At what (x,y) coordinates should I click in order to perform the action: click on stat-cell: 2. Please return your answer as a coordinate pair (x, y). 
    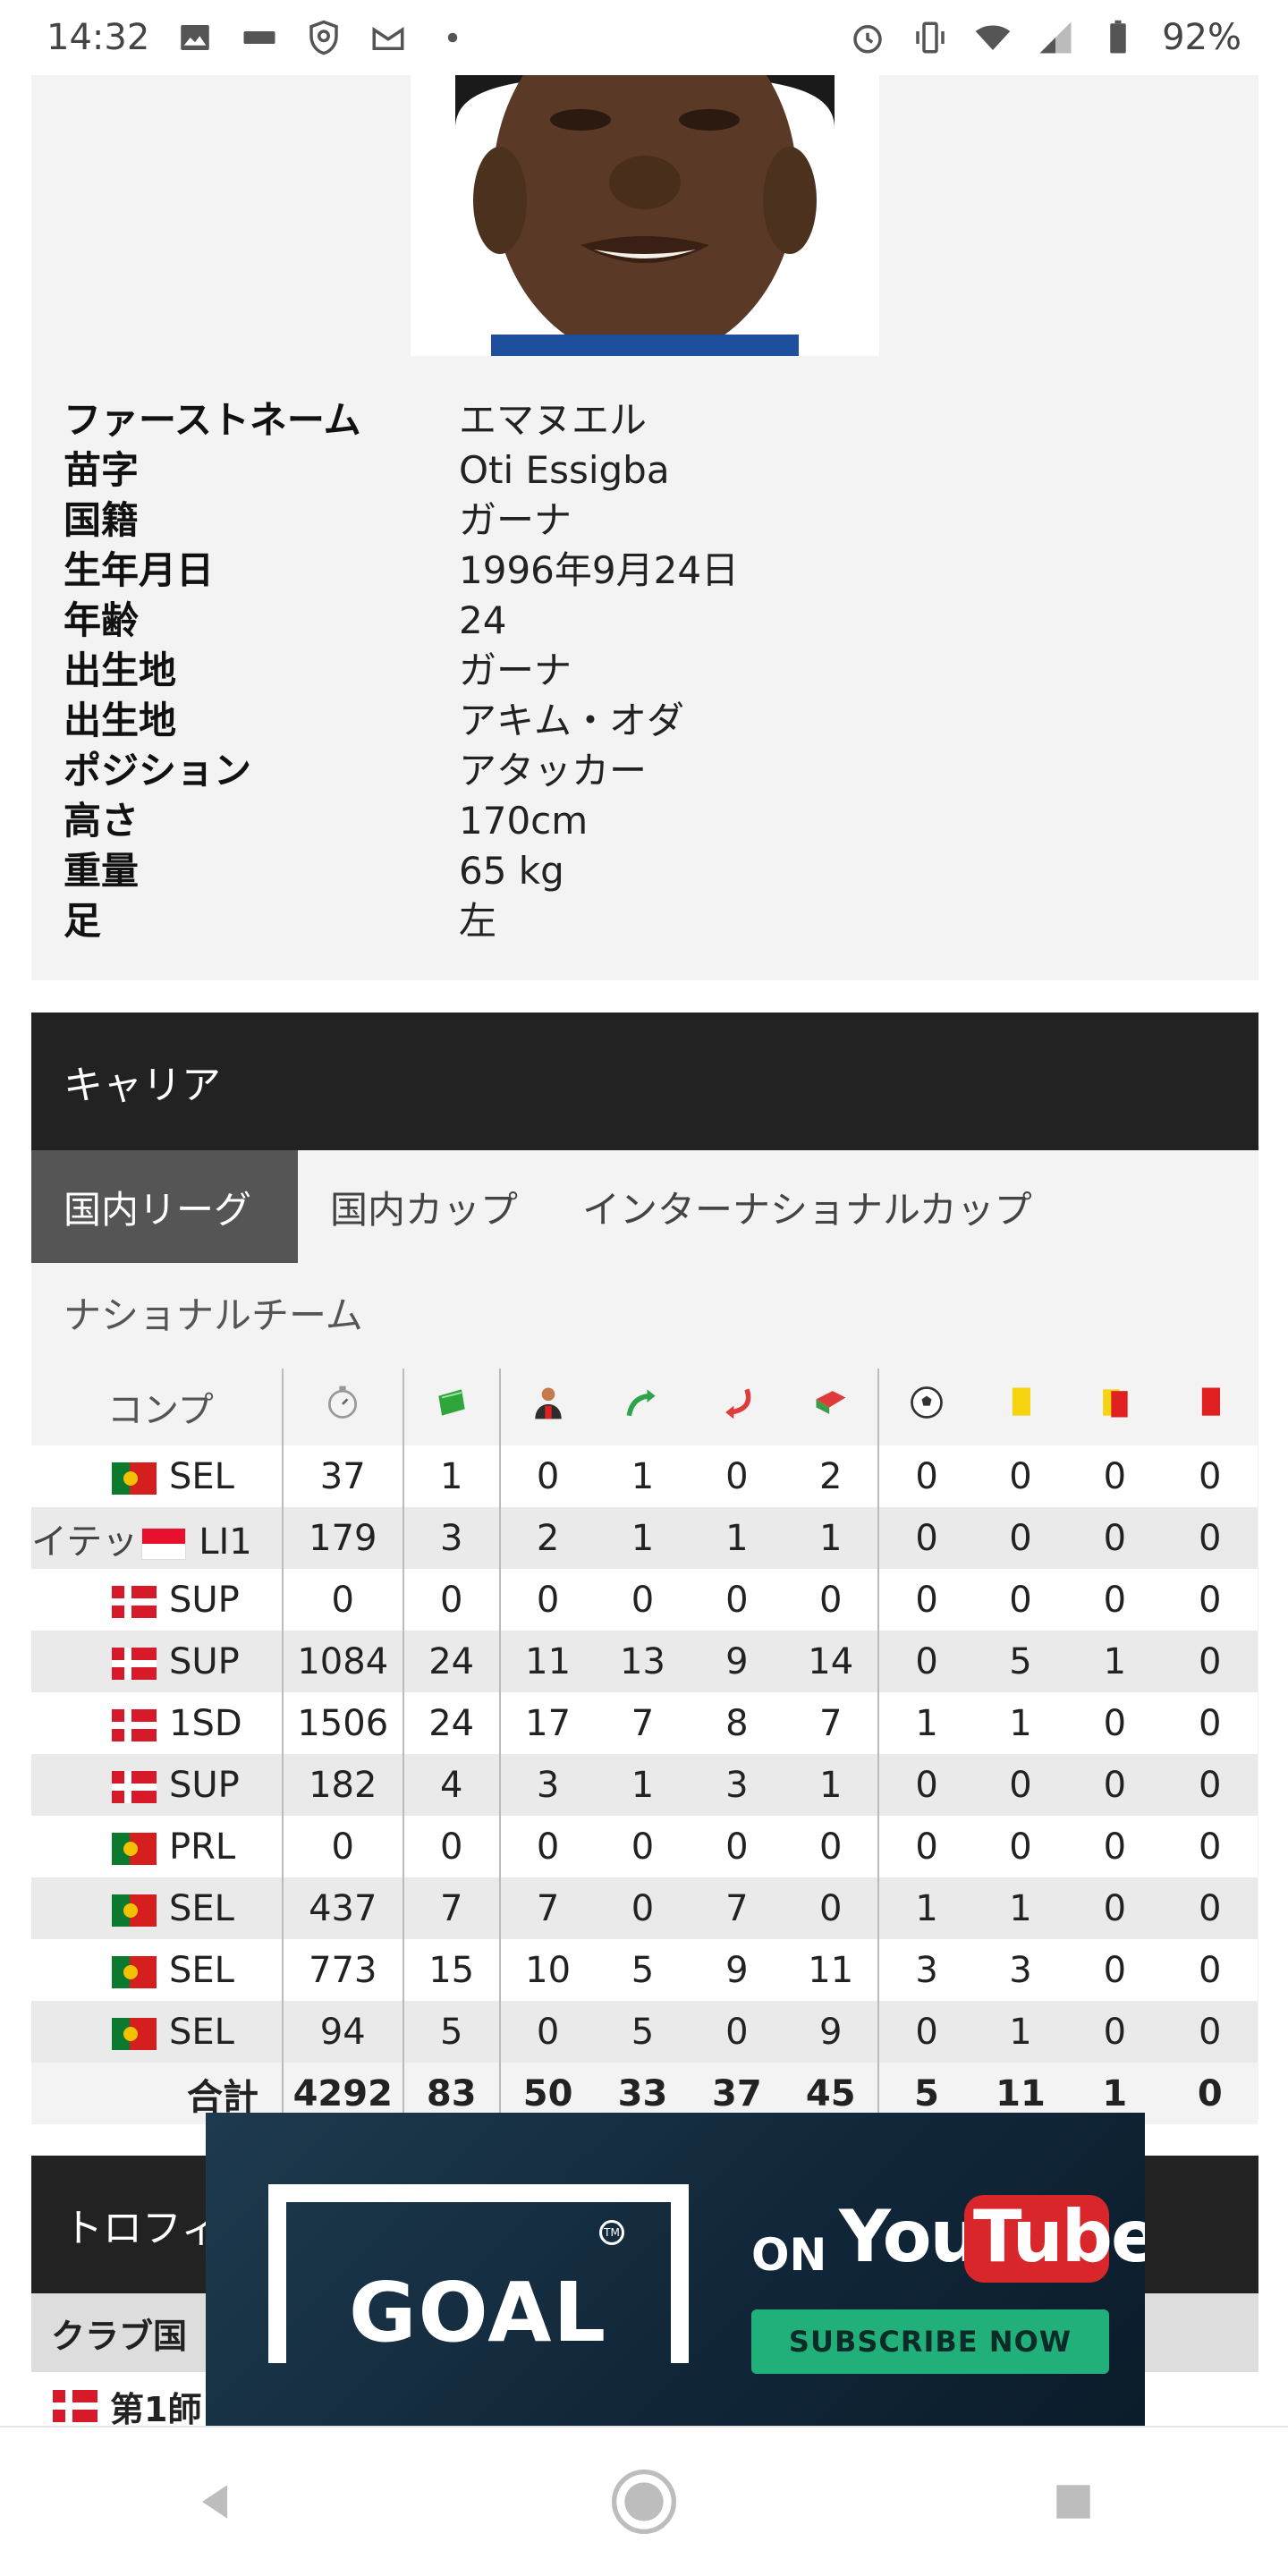
    Looking at the image, I should click on (547, 1538).